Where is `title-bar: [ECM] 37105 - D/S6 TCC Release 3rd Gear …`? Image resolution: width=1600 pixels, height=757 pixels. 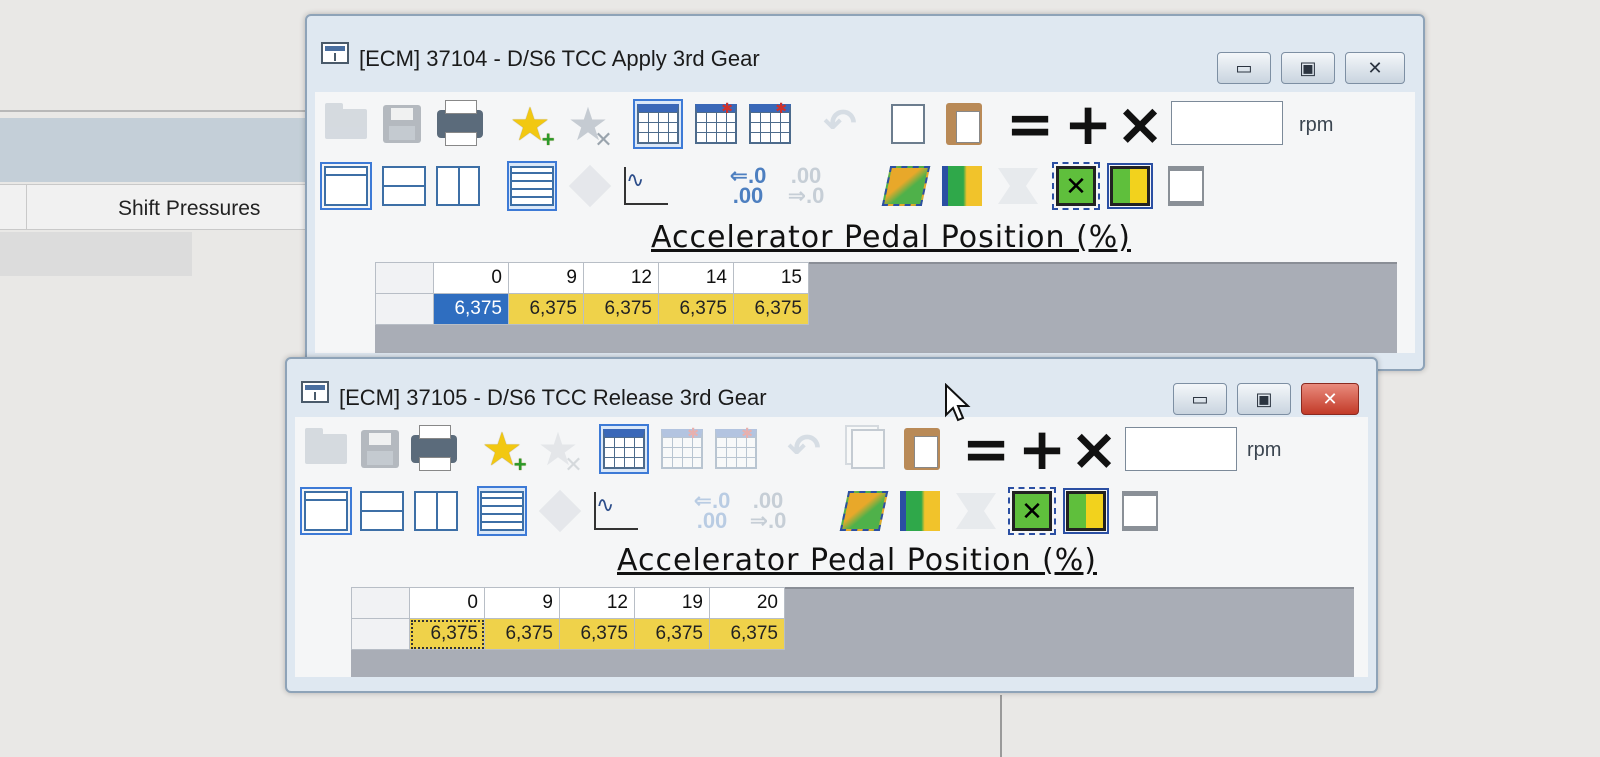 title-bar: [ECM] 37105 - D/S6 TCC Release 3rd Gear … is located at coordinates (831, 389).